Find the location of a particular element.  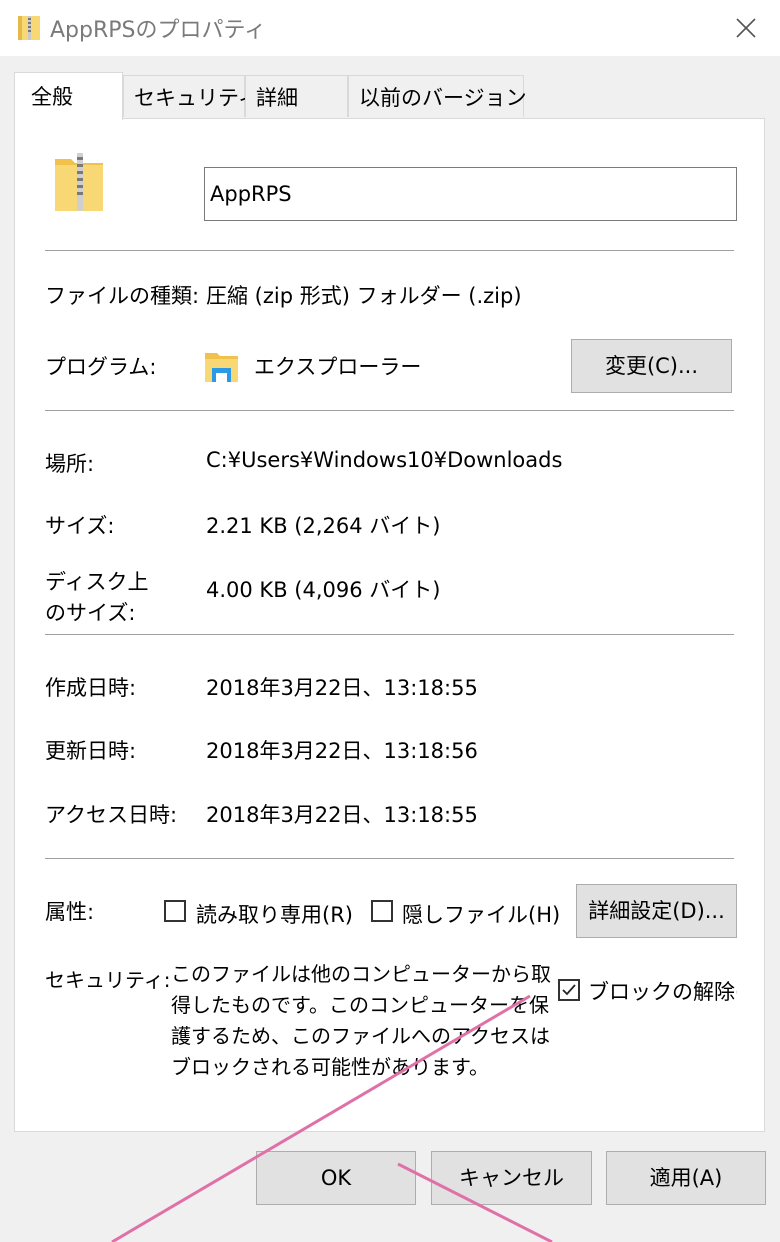

size-value: 2.21 KB (2,264 バイト) is located at coordinates (323, 526).